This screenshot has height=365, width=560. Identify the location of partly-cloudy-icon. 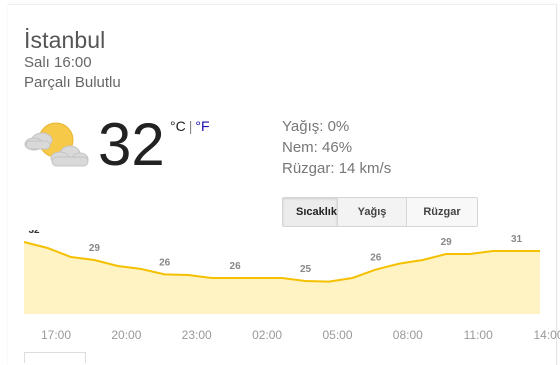
(56, 144).